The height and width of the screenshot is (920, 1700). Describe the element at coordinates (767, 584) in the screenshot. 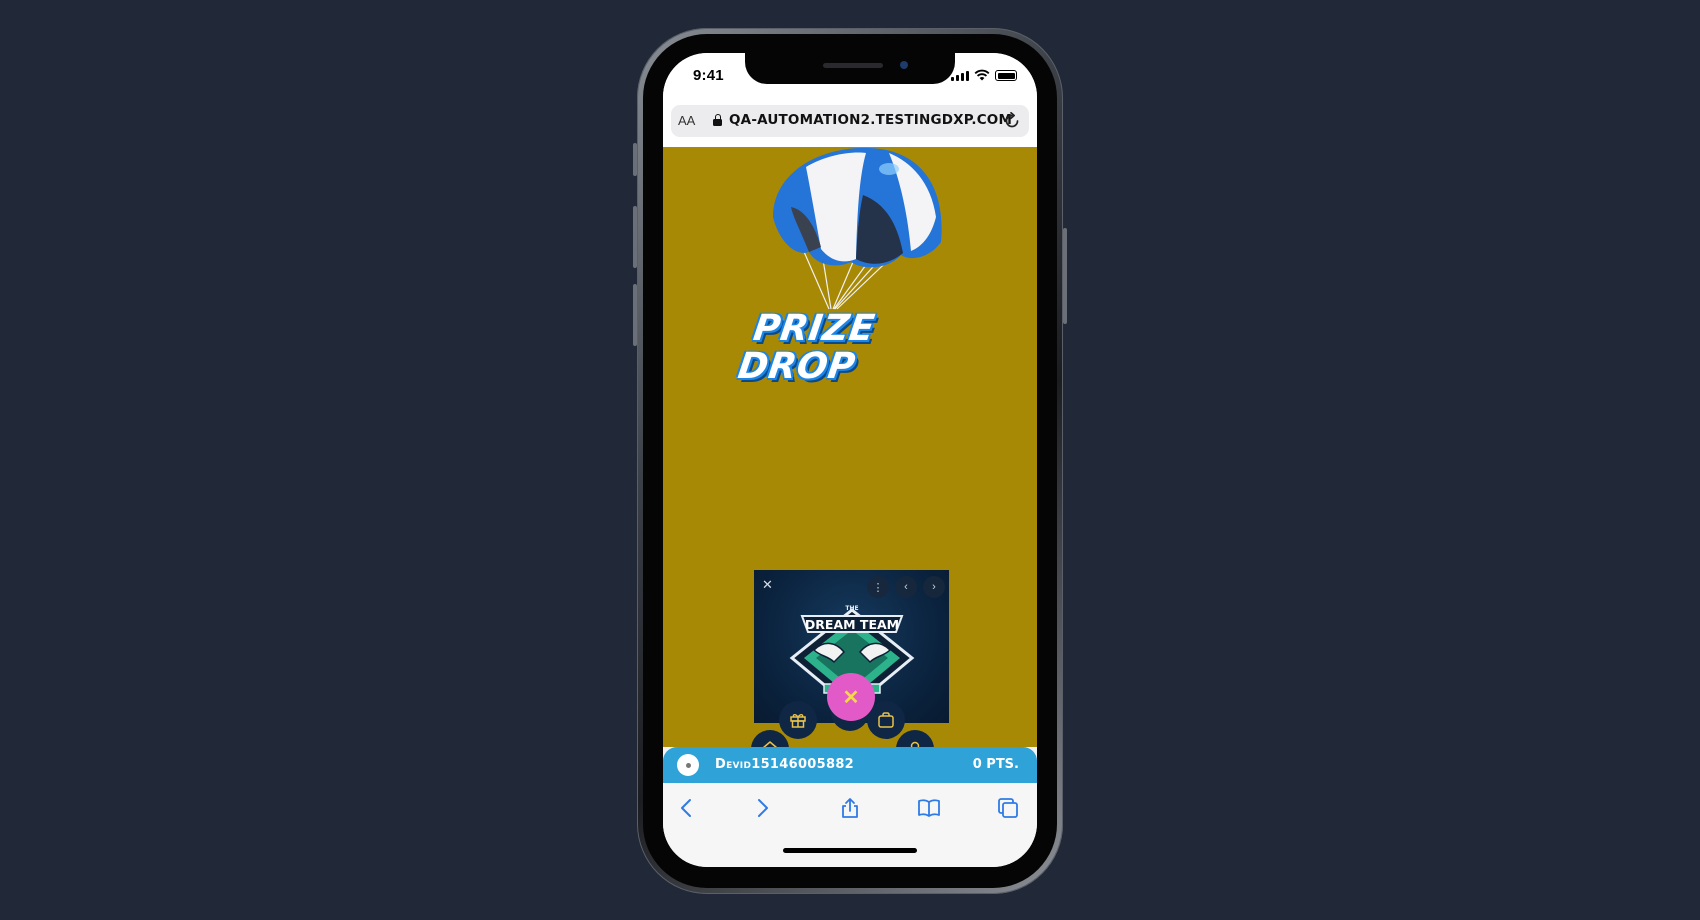

I see `video-close-button: ✕` at that location.